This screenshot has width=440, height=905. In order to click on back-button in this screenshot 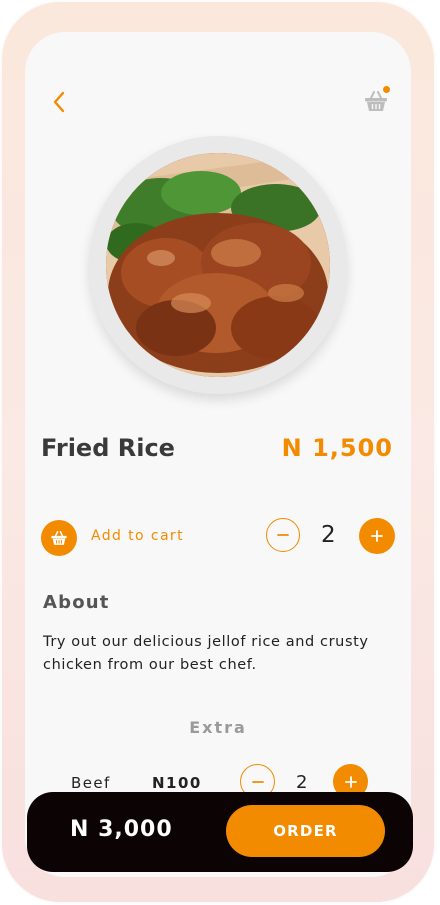, I will do `click(59, 102)`.